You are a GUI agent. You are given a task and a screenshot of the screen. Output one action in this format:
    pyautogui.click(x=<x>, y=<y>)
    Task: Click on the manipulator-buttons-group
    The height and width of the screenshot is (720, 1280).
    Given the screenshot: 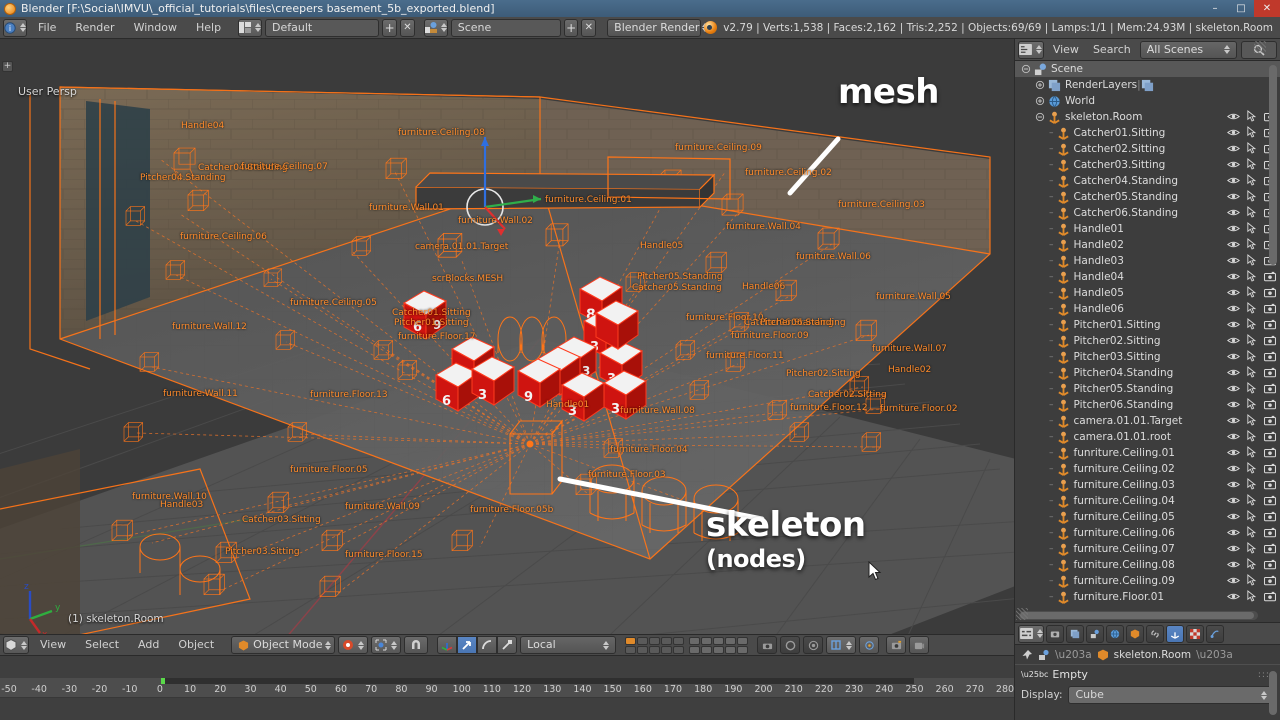 What is the action you would take?
    pyautogui.click(x=477, y=645)
    